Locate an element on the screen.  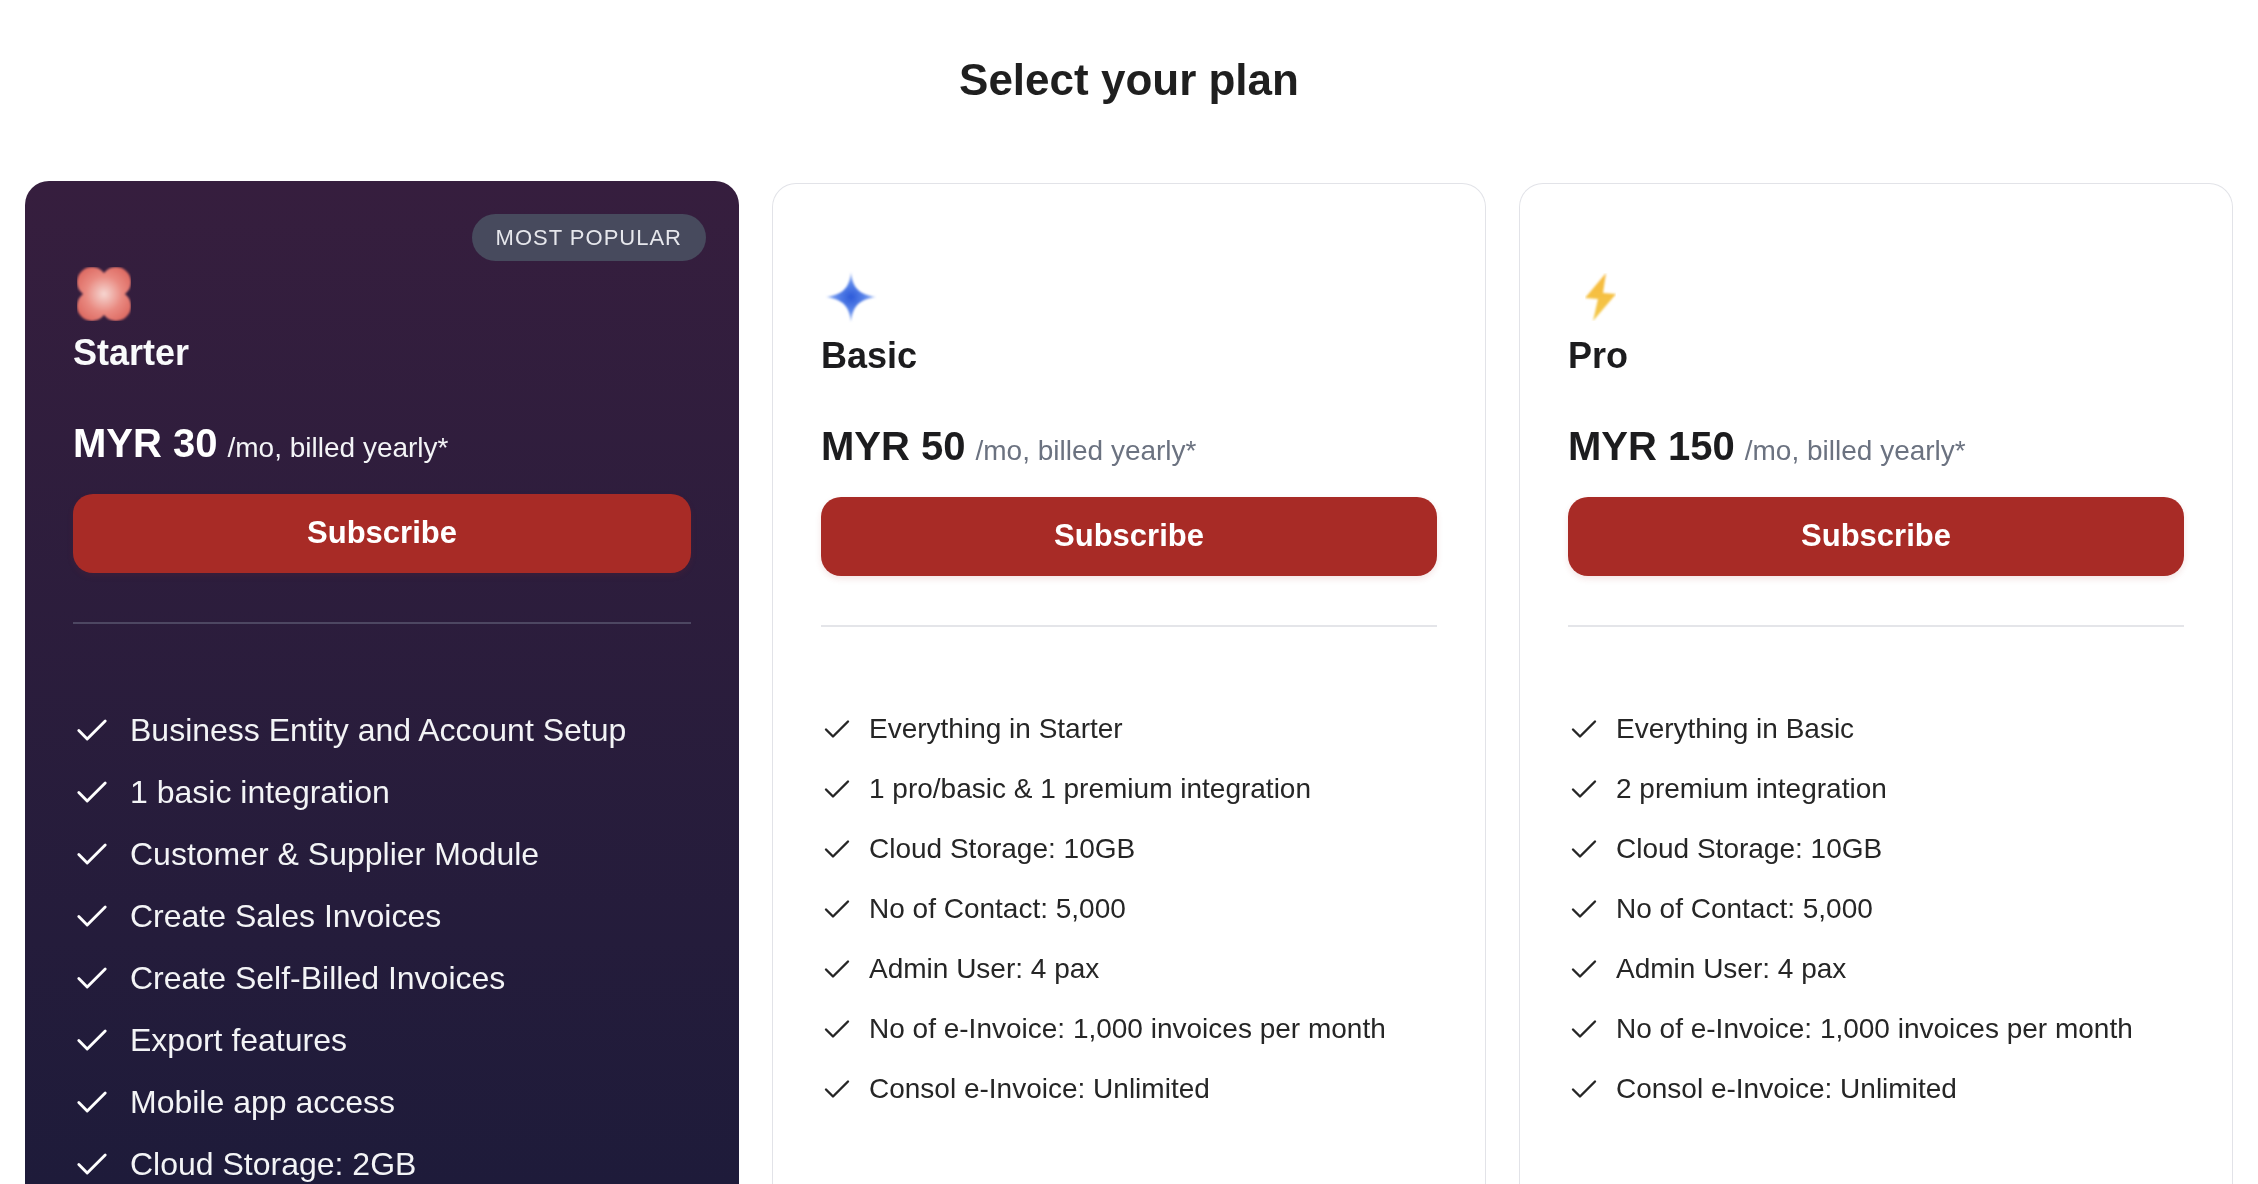
price-amount: MYR 150 is located at coordinates (1651, 446).